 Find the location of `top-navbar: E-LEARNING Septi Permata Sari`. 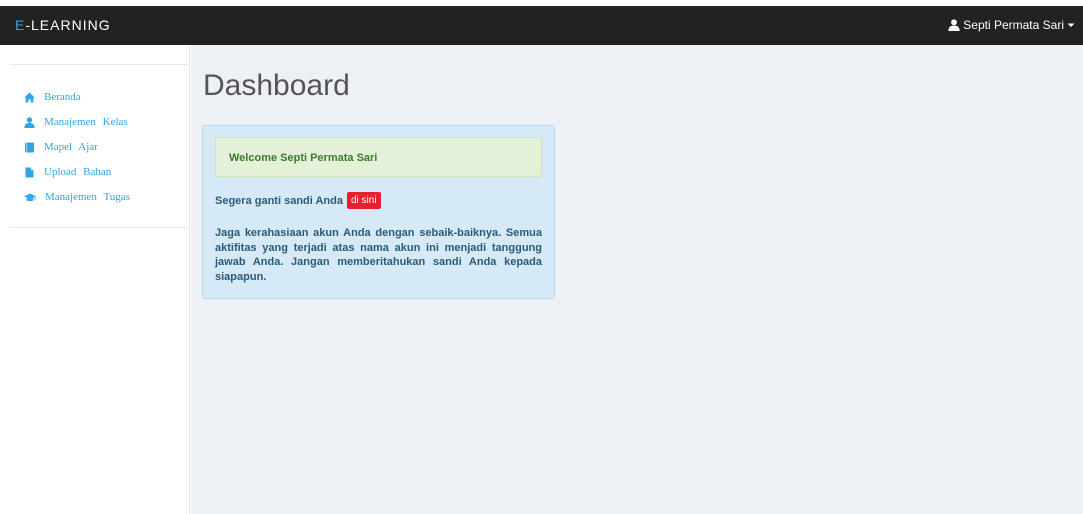

top-navbar: E-LEARNING Septi Permata Sari is located at coordinates (541, 25).